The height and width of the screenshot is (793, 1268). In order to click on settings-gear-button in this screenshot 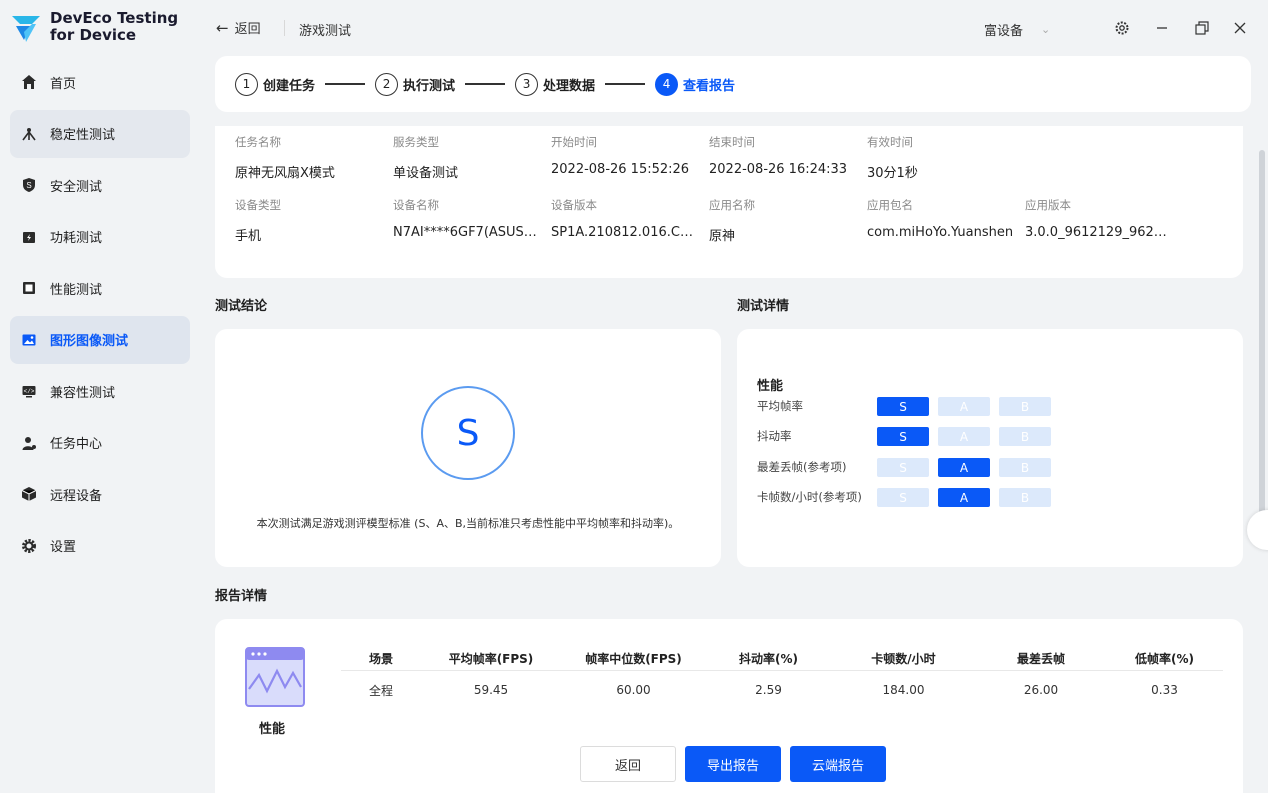, I will do `click(1122, 28)`.